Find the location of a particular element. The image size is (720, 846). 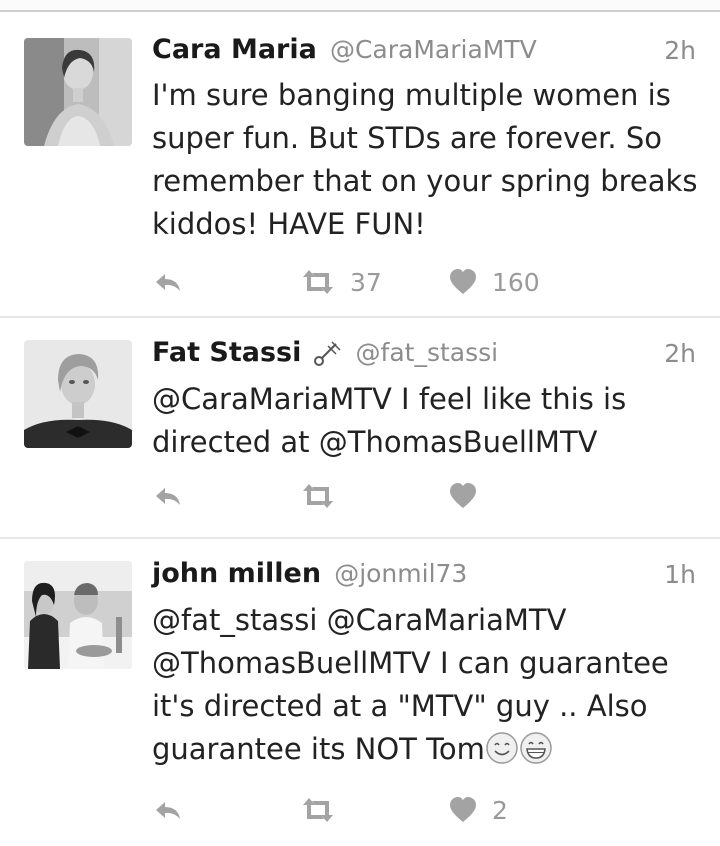

tweet-header: john millen @jonmil73 1h is located at coordinates (424, 578).